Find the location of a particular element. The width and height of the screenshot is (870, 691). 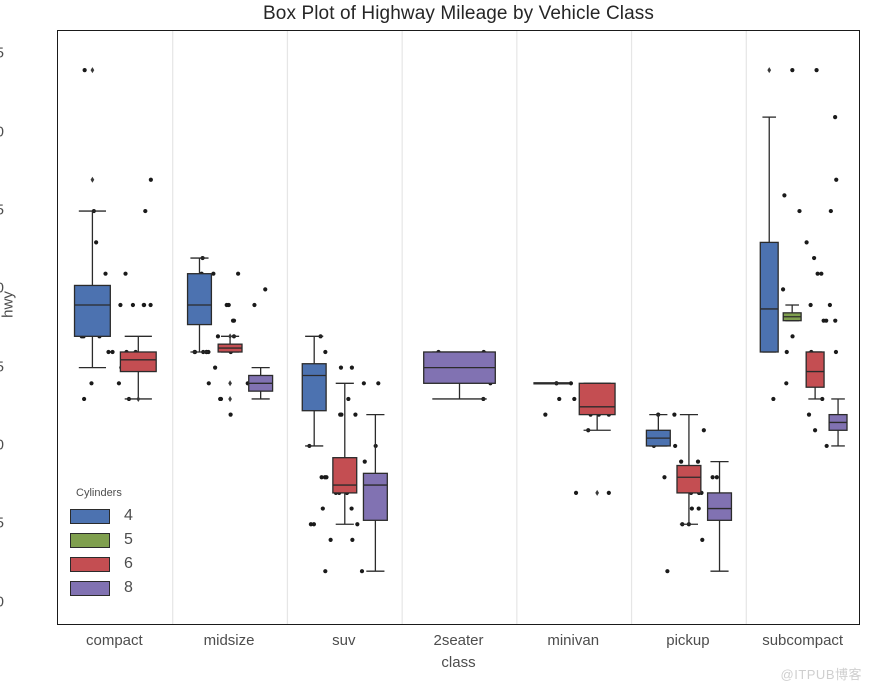

legend-entries: 4 5 6 8 is located at coordinates (124, 552).